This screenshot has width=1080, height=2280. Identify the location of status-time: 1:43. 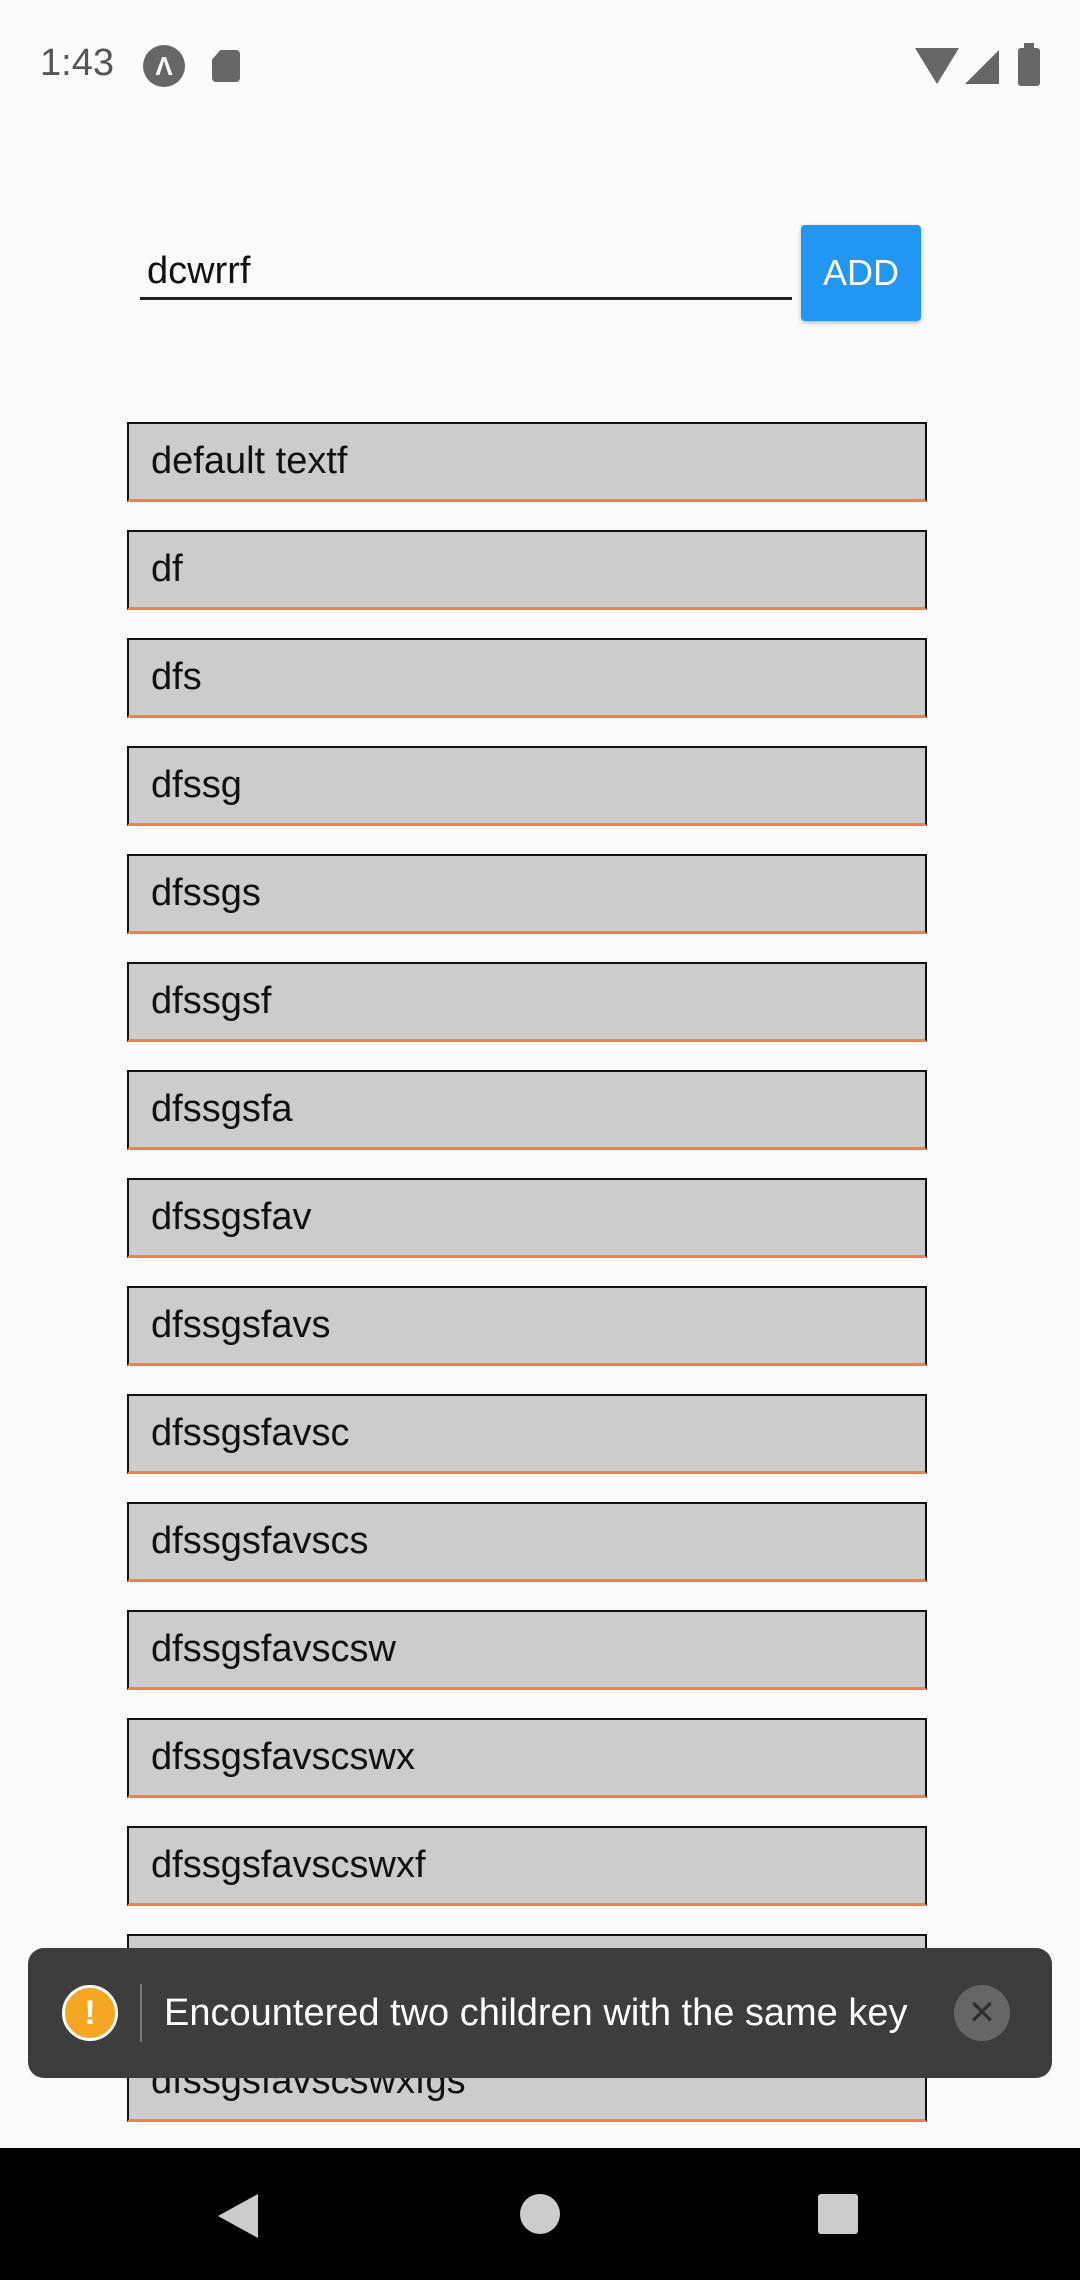
(77, 63).